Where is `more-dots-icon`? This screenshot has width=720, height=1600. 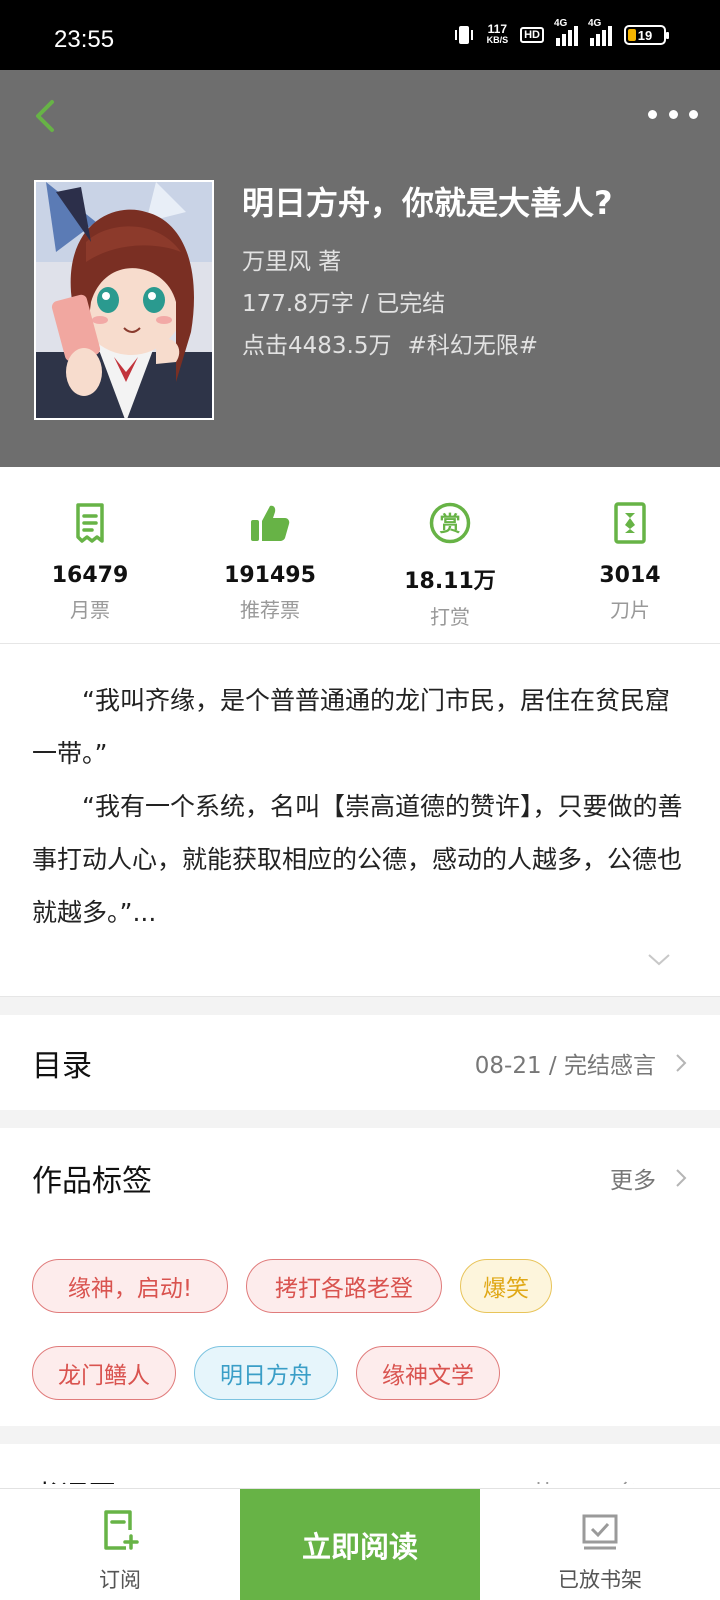 more-dots-icon is located at coordinates (652, 114).